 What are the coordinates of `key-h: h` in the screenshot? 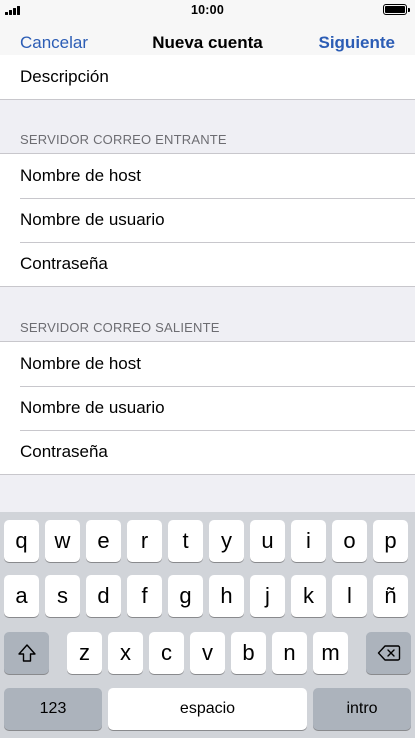 It's located at (226, 596).